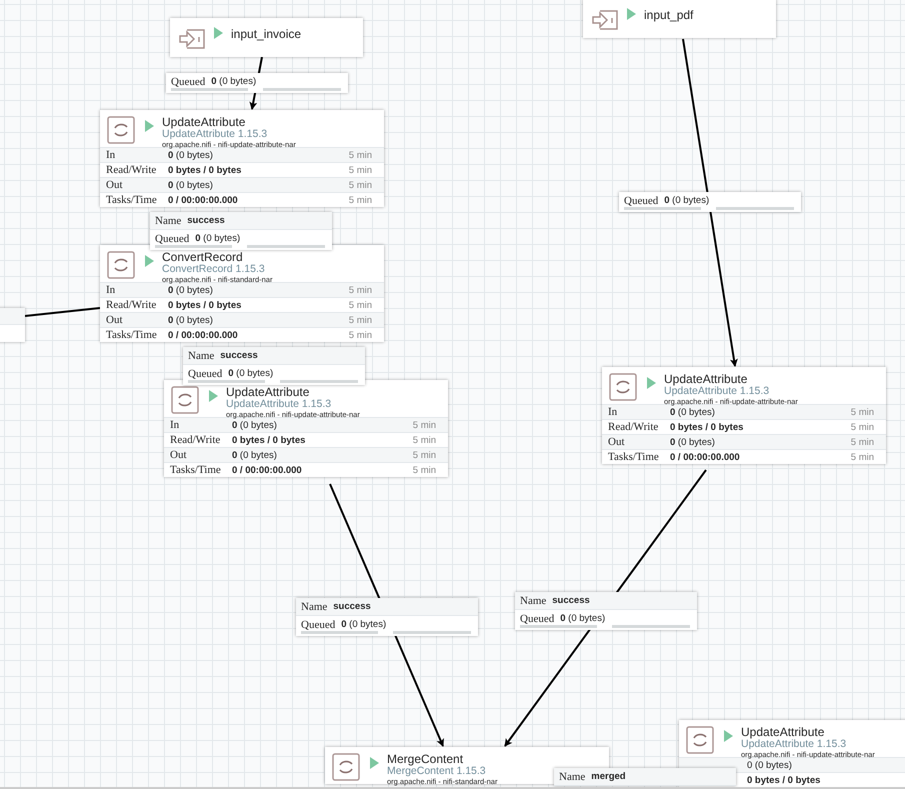 Image resolution: width=905 pixels, height=789 pixels. What do you see at coordinates (669, 15) in the screenshot?
I see `port-name: input_pdf` at bounding box center [669, 15].